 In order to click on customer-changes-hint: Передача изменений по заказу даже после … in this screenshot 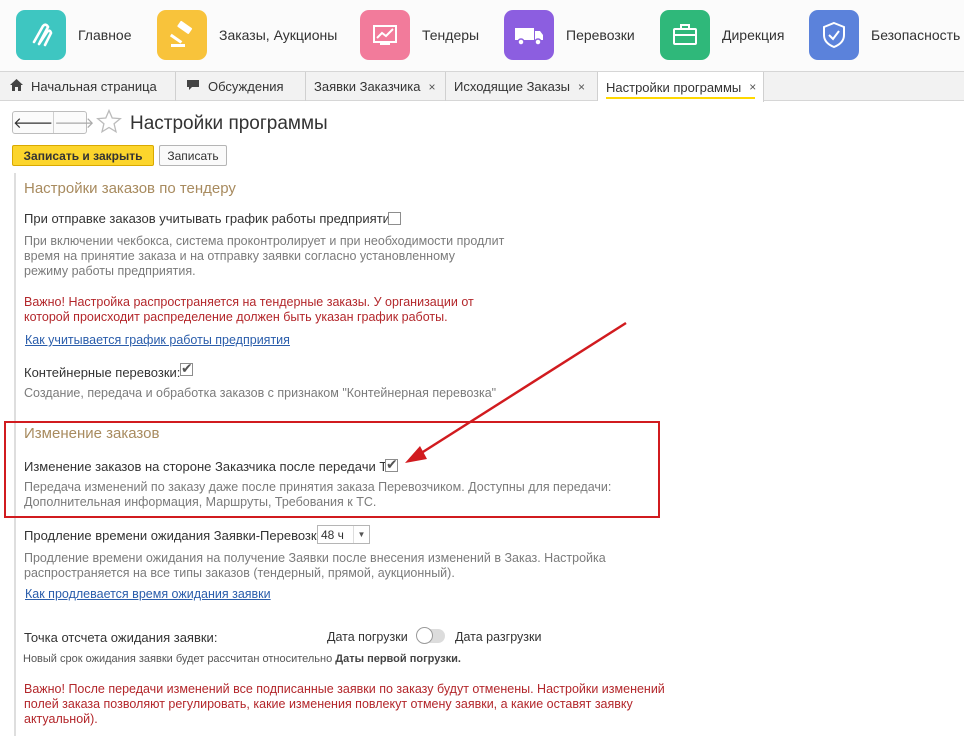, I will do `click(317, 495)`.